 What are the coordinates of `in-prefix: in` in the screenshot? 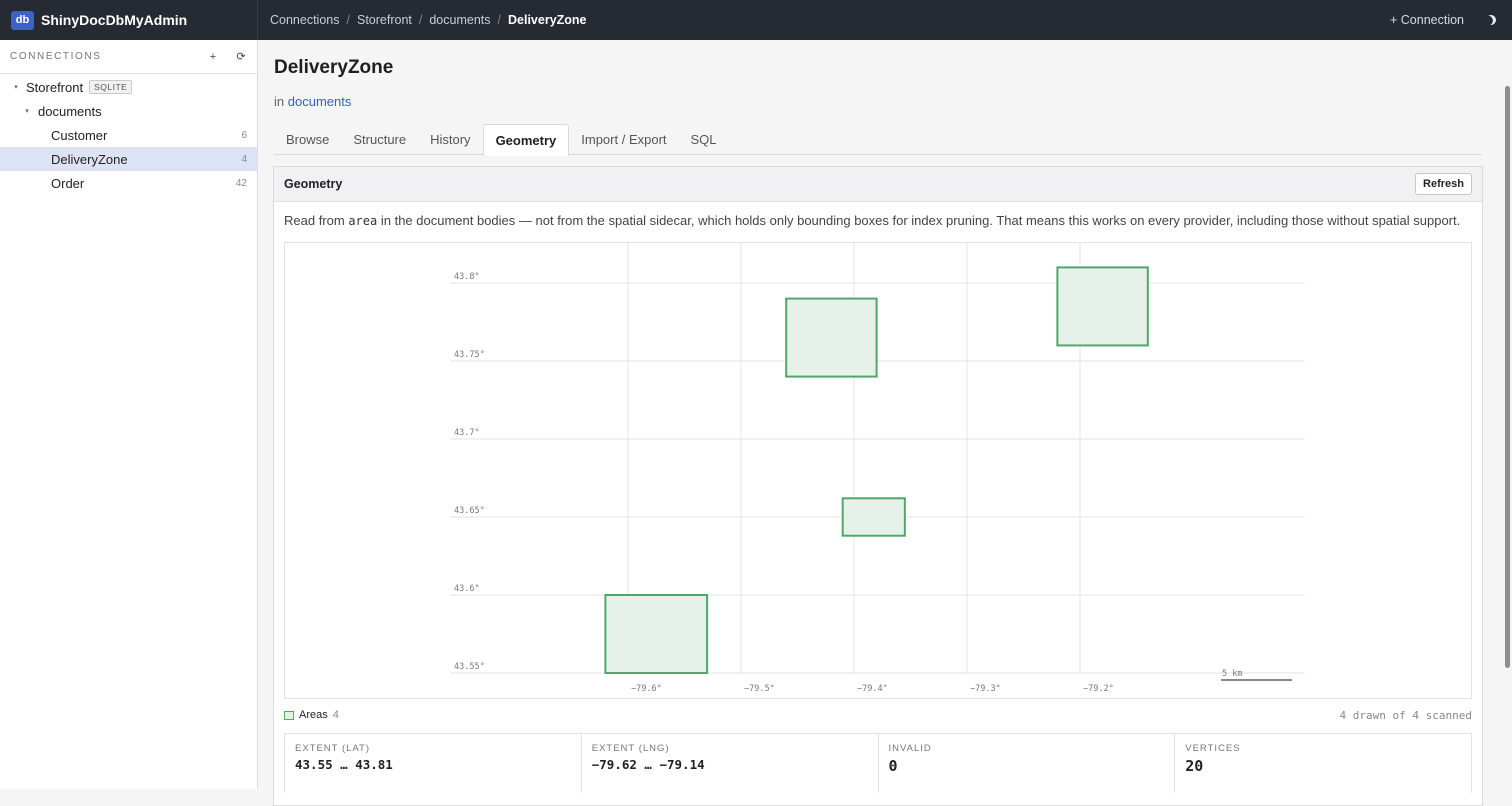 It's located at (279, 101).